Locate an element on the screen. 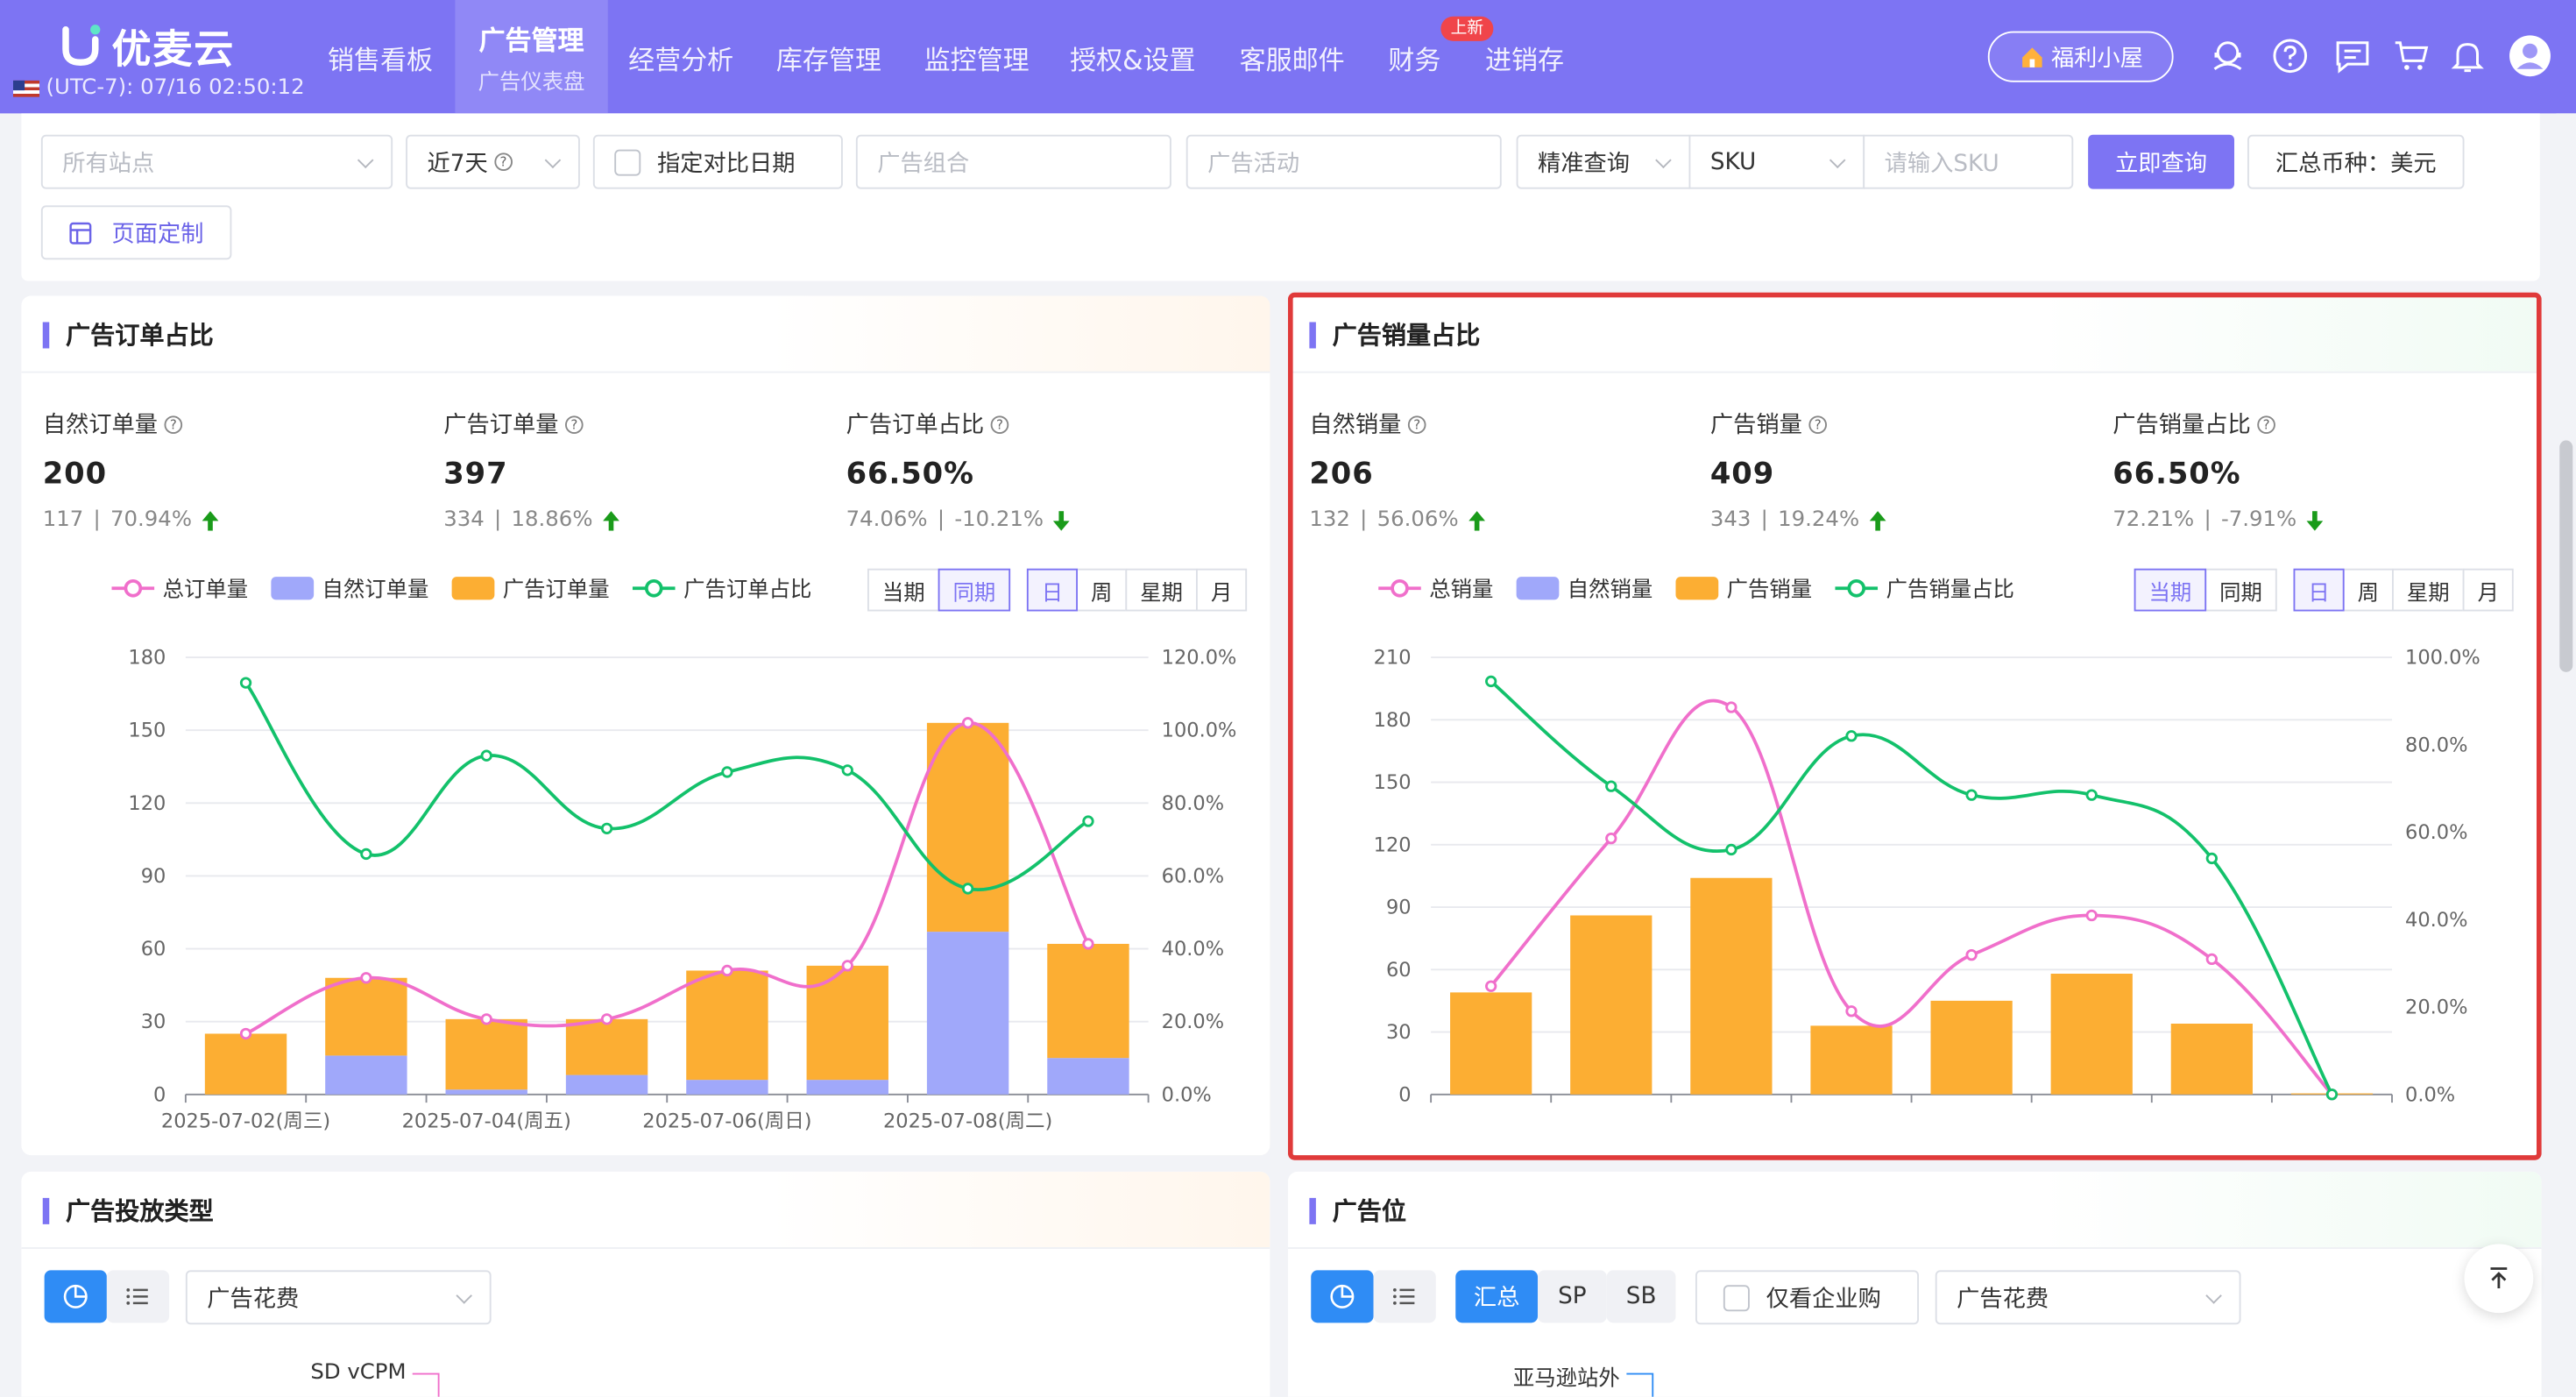 The width and height of the screenshot is (2576, 1397). message-icon is located at coordinates (2353, 56).